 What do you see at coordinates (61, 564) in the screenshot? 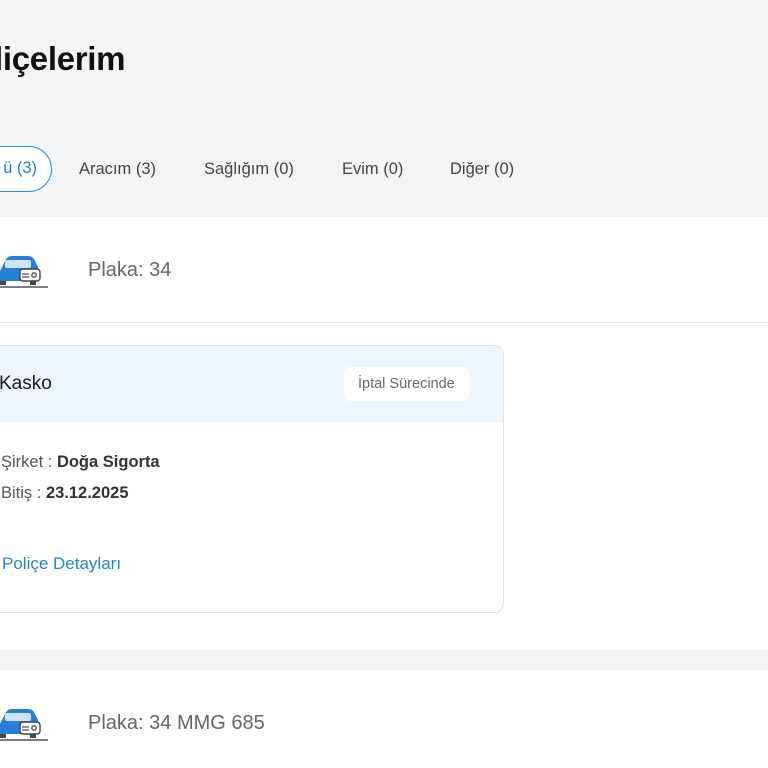
I see `policy-details-link: Poliçe Detayları` at bounding box center [61, 564].